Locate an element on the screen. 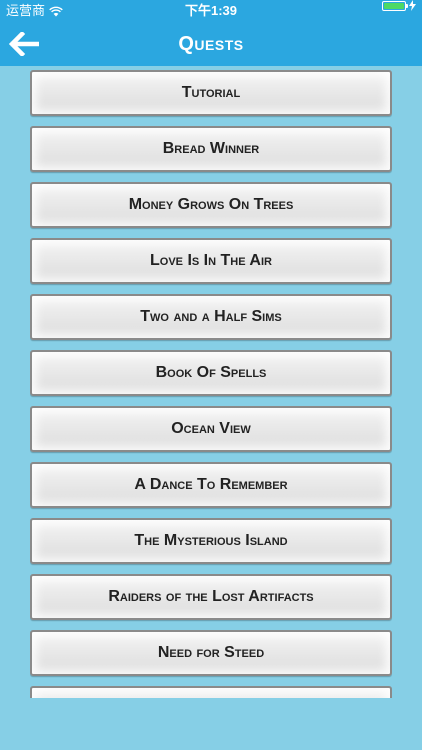  quest-item is located at coordinates (211, 692).